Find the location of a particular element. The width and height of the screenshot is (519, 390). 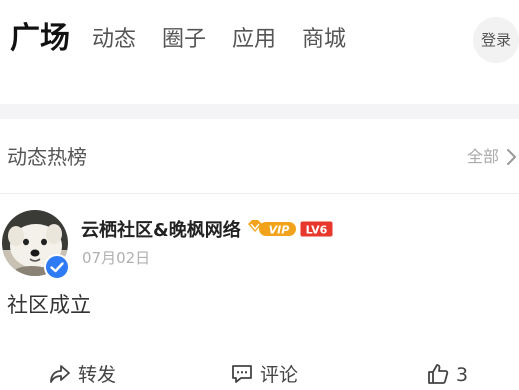

chevron-right-icon is located at coordinates (511, 157).